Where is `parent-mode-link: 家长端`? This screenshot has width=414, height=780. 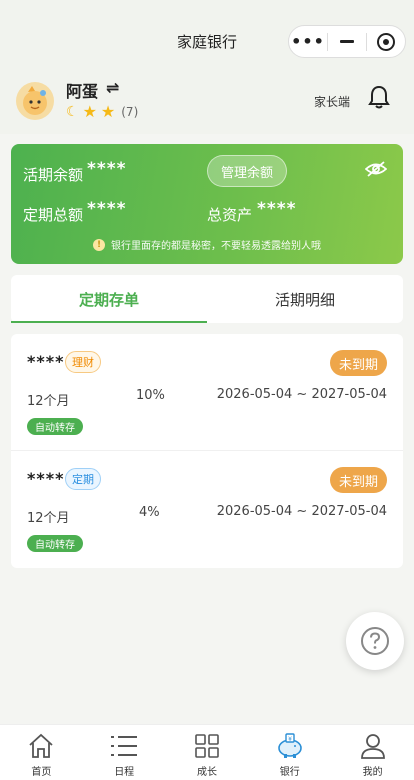
parent-mode-link: 家长端 is located at coordinates (332, 101).